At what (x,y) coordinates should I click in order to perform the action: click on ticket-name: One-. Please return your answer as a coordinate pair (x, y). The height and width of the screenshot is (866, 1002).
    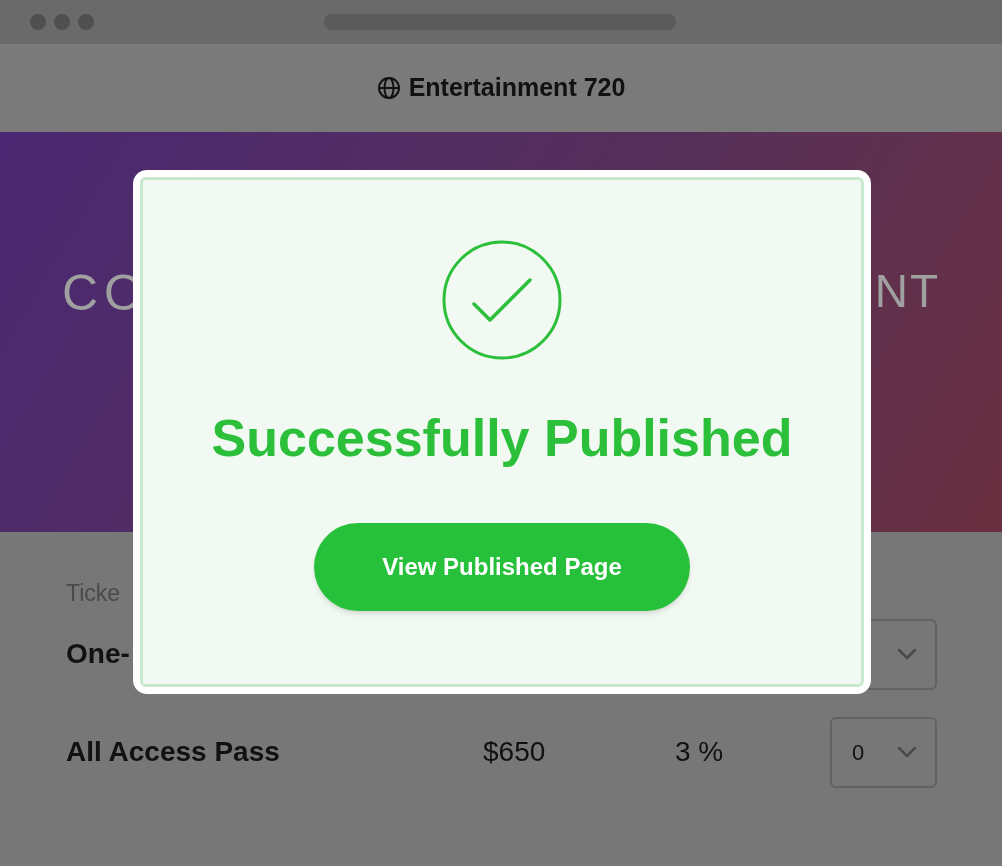
    Looking at the image, I should click on (98, 654).